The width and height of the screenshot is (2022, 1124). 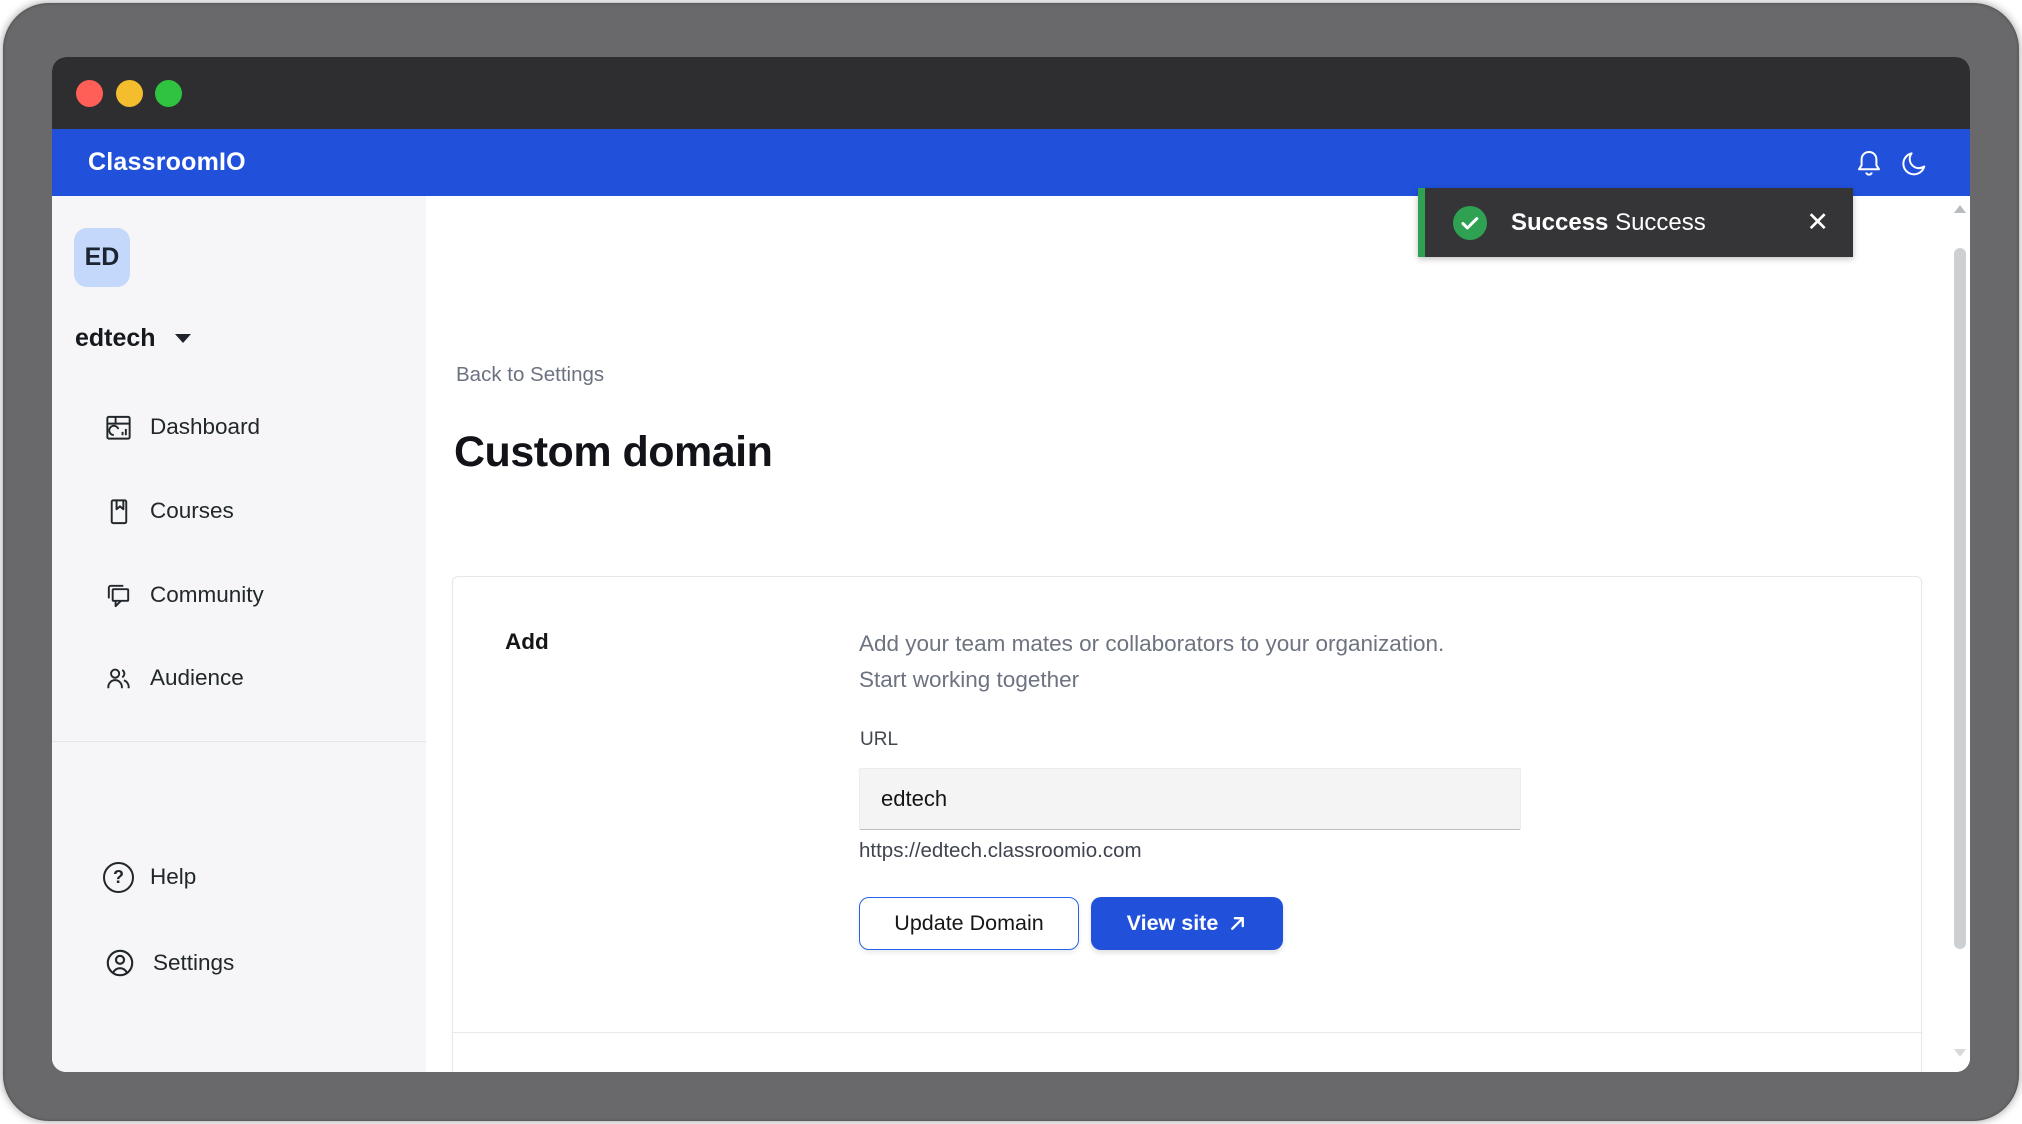 What do you see at coordinates (613, 452) in the screenshot?
I see `page-title: Custom domain` at bounding box center [613, 452].